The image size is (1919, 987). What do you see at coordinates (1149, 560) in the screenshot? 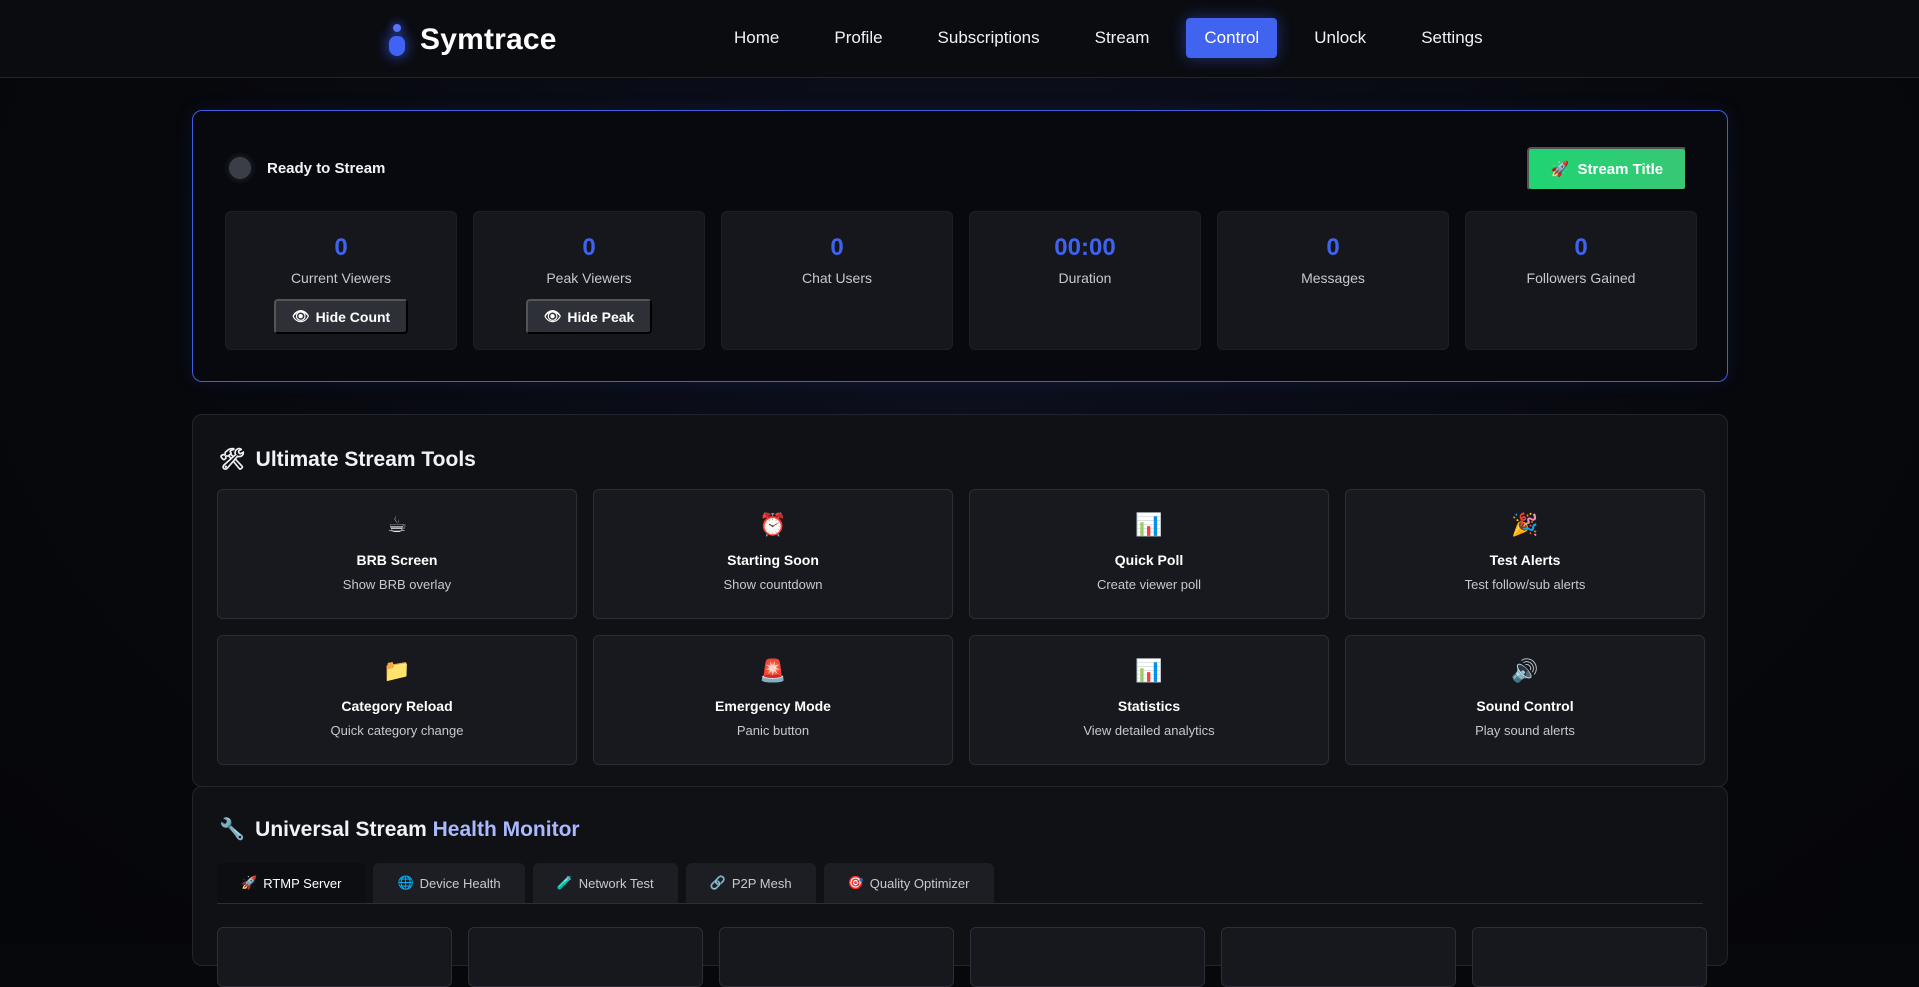
I see `tool-name: Quick Poll` at bounding box center [1149, 560].